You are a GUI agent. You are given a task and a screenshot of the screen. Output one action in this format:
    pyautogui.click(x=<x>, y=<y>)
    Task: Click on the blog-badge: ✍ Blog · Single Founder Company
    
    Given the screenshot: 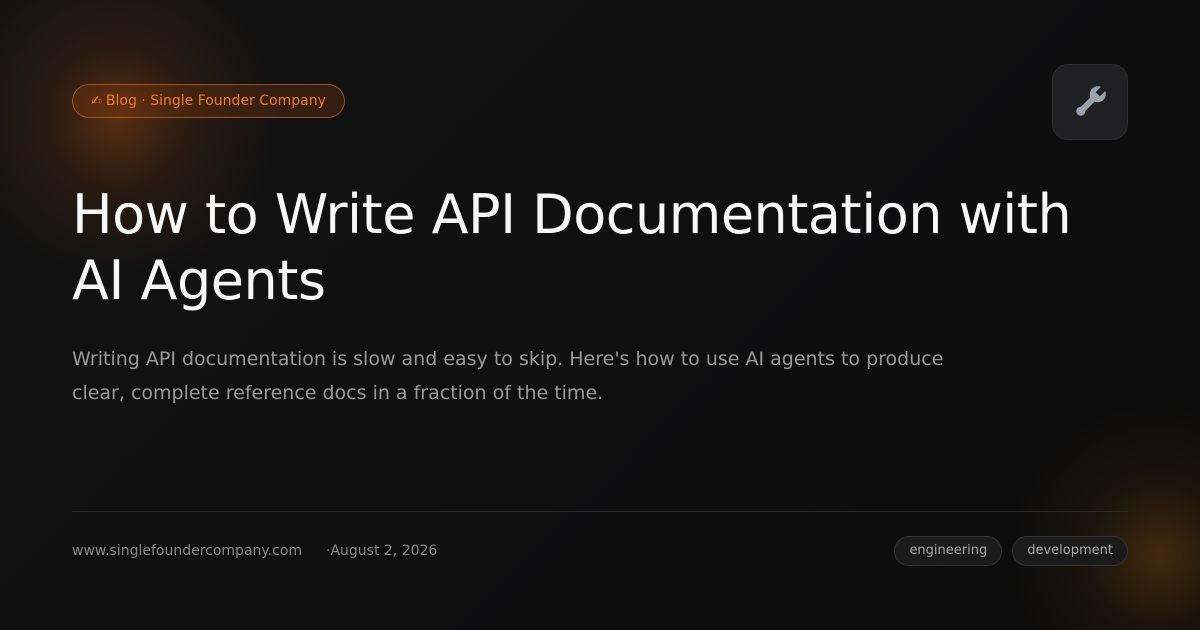 What is the action you would take?
    pyautogui.click(x=208, y=101)
    